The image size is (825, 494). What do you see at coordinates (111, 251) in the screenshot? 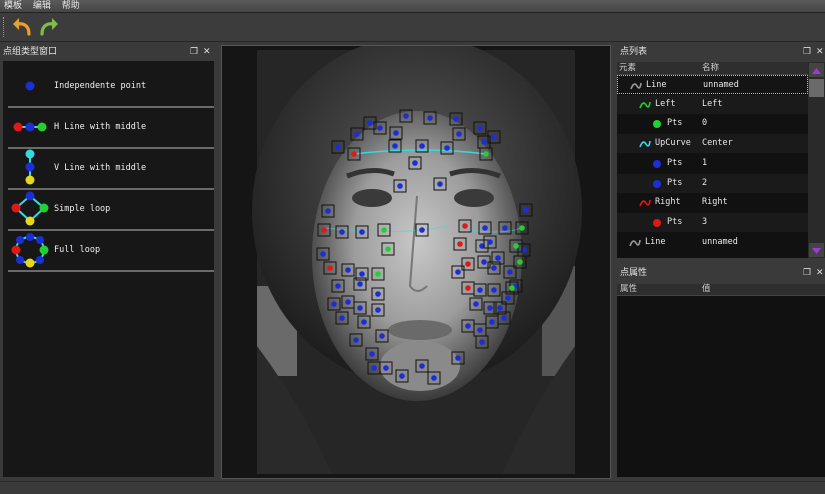
I see `point-type-full-loop: Full loop` at bounding box center [111, 251].